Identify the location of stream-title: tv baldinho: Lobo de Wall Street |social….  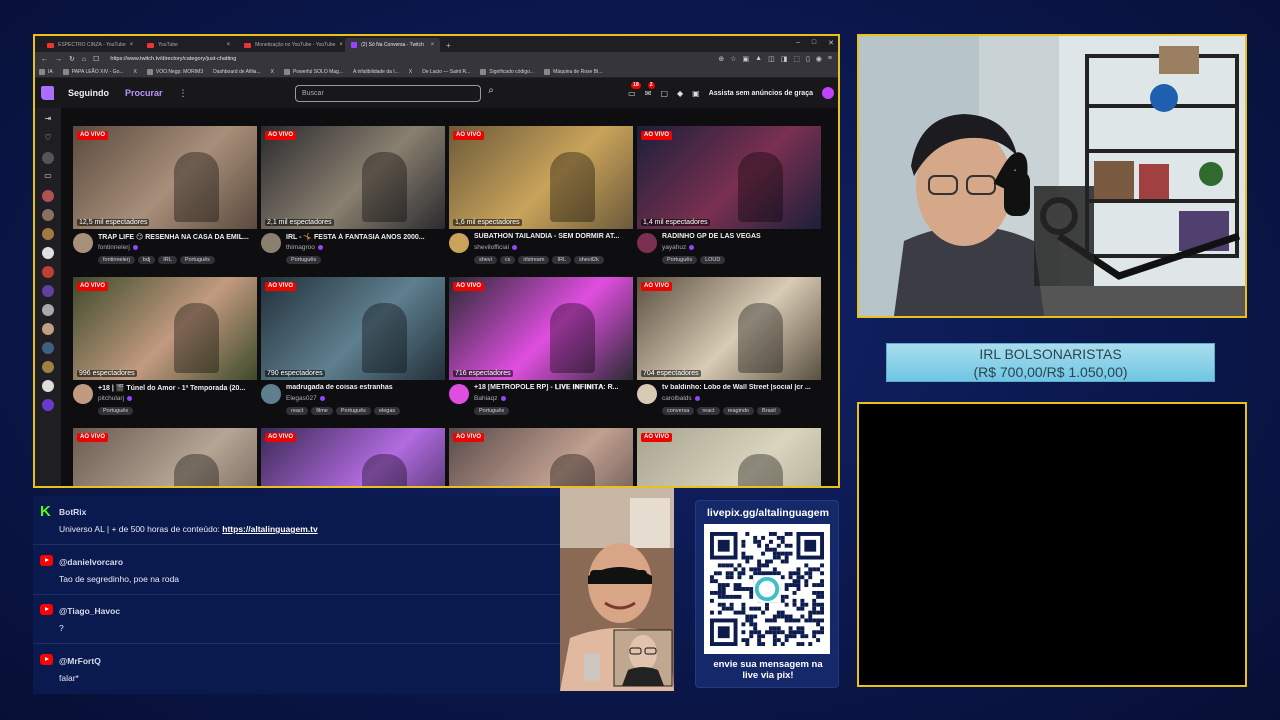
(741, 387).